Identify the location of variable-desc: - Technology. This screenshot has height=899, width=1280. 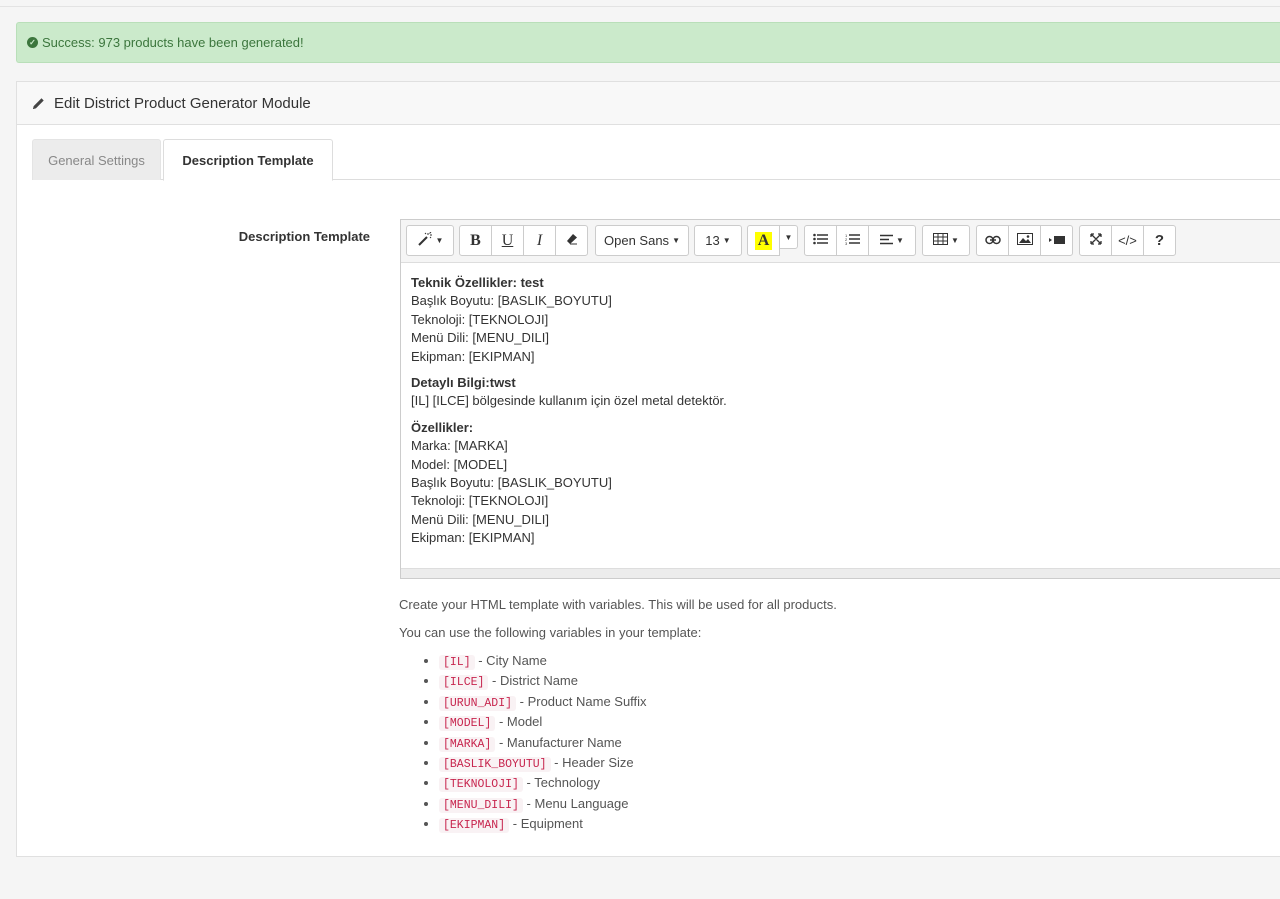
(563, 783).